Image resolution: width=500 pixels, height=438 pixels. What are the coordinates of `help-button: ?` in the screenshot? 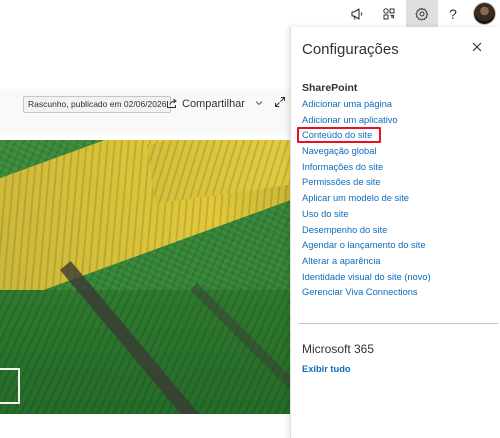 It's located at (453, 13).